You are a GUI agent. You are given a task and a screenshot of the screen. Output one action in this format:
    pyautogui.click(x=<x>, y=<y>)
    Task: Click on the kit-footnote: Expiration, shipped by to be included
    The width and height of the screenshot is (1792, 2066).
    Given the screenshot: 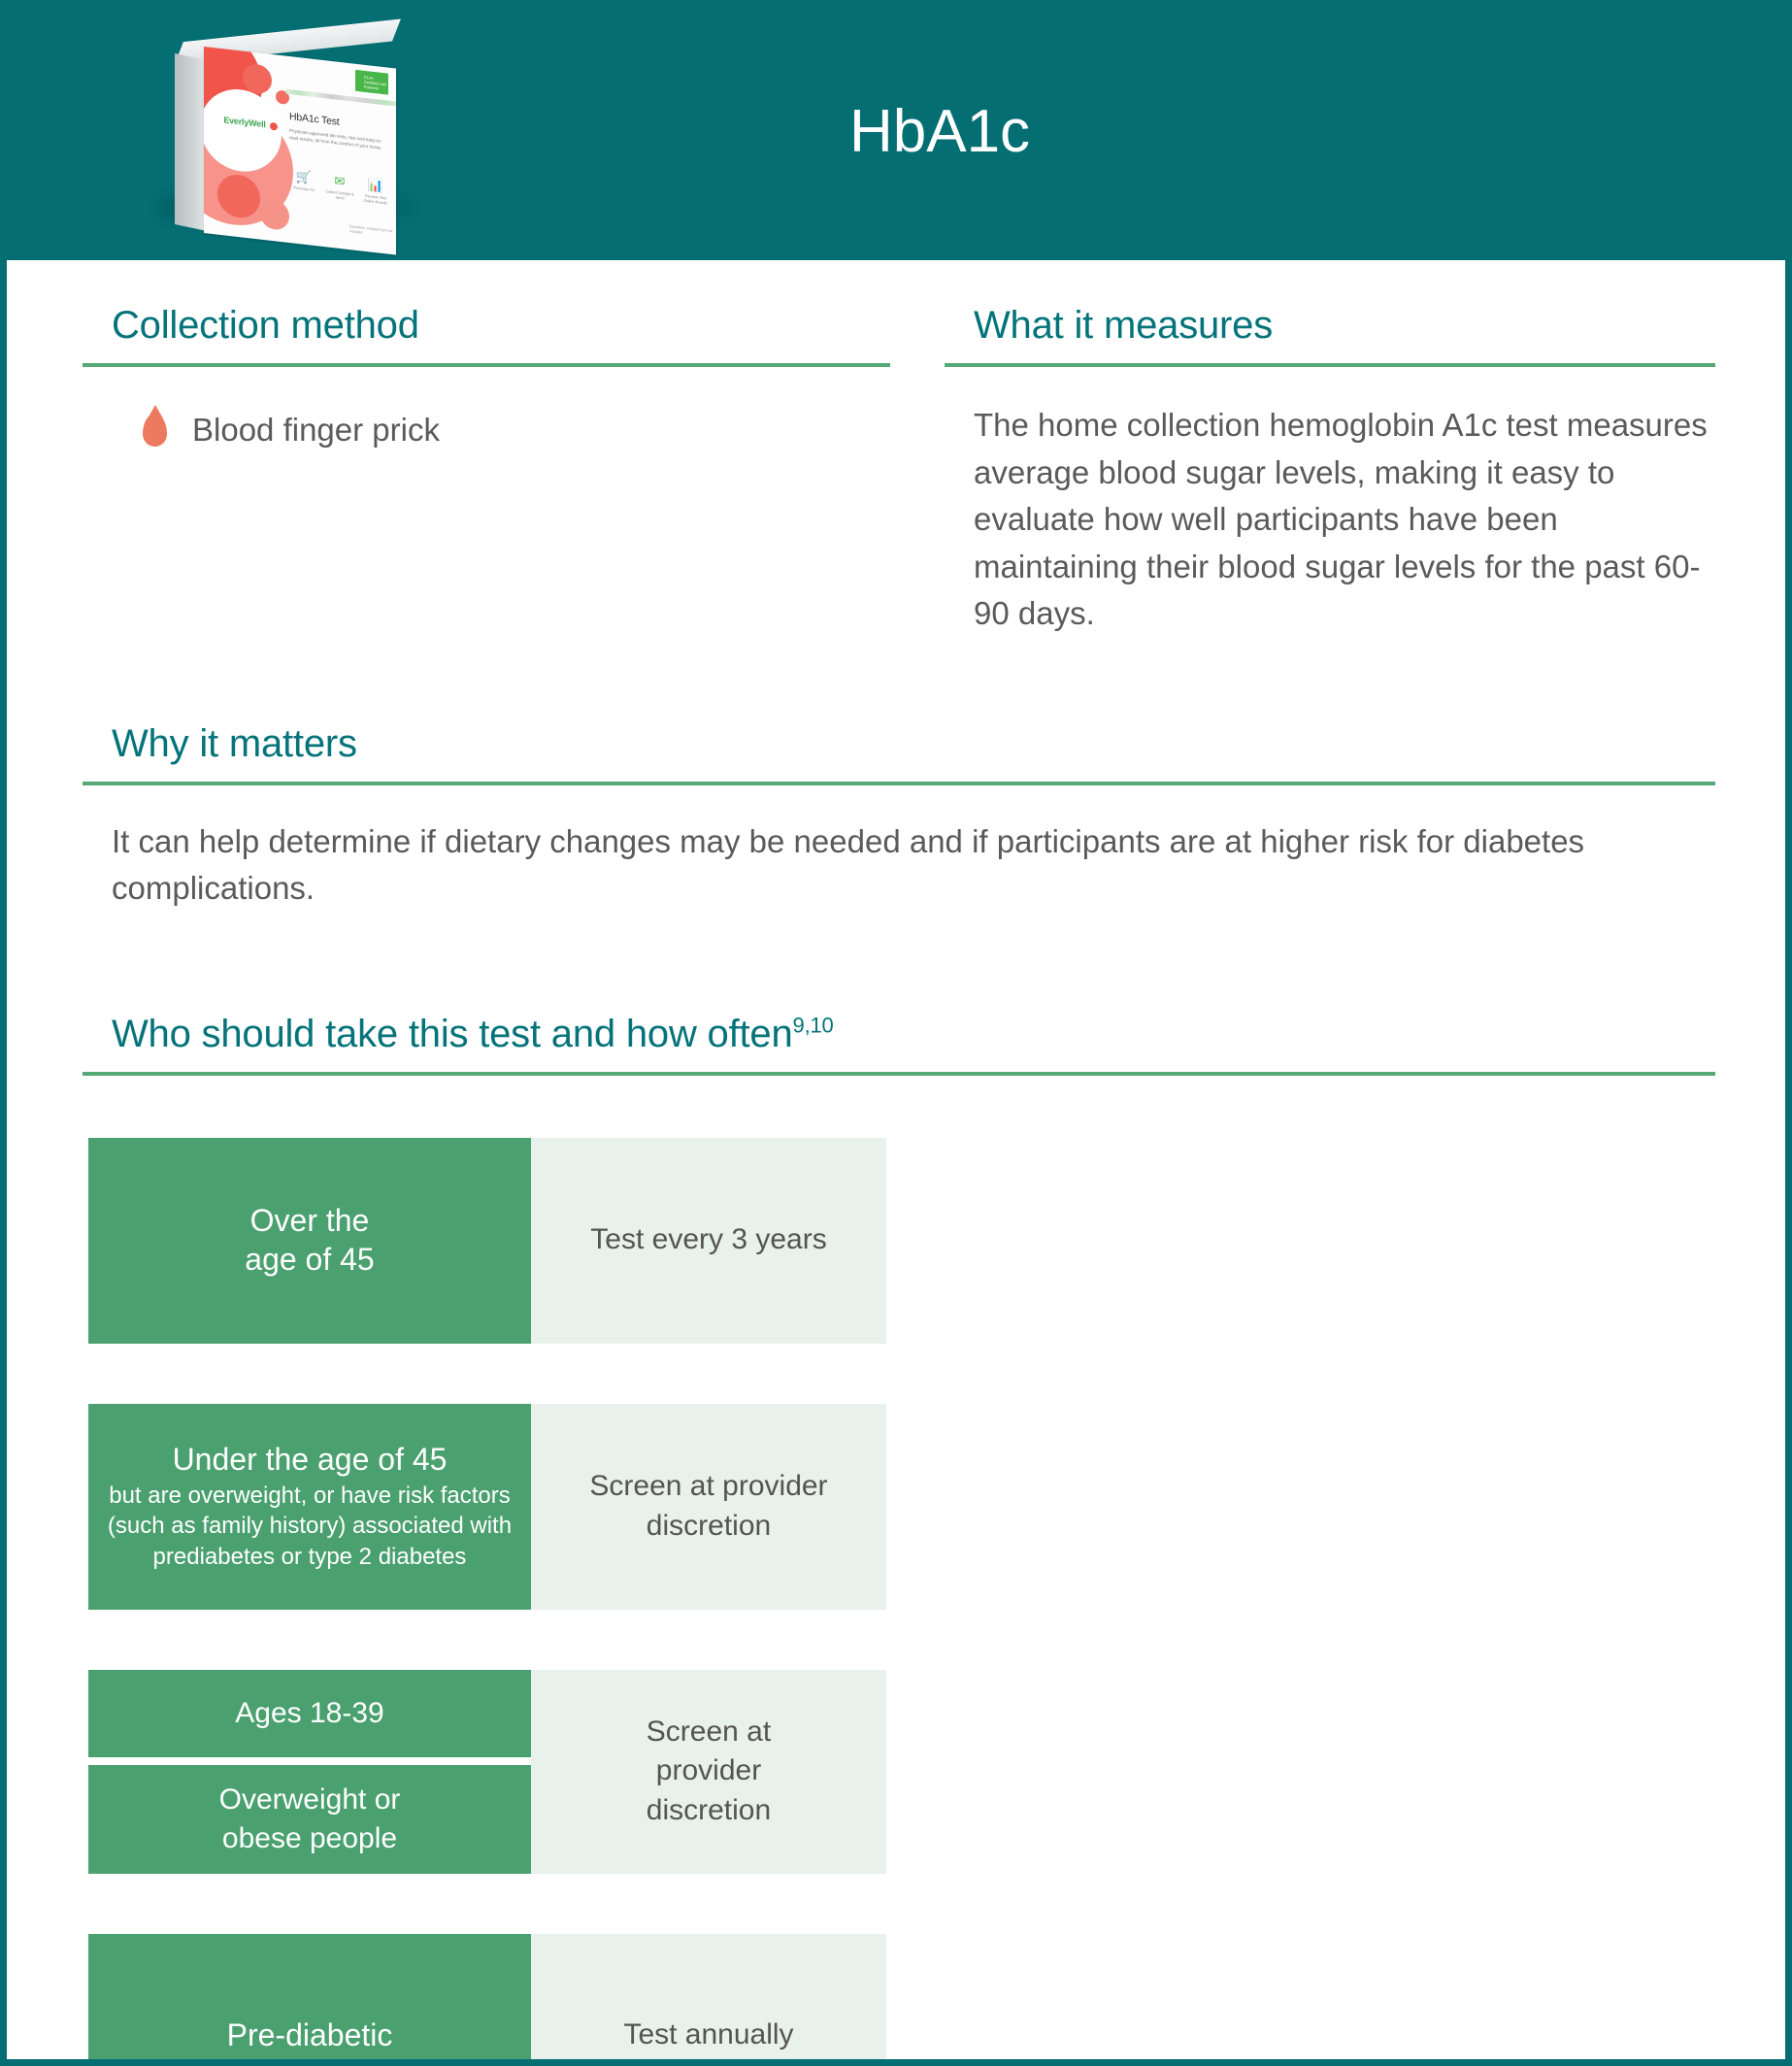 What is the action you would take?
    pyautogui.click(x=371, y=229)
    